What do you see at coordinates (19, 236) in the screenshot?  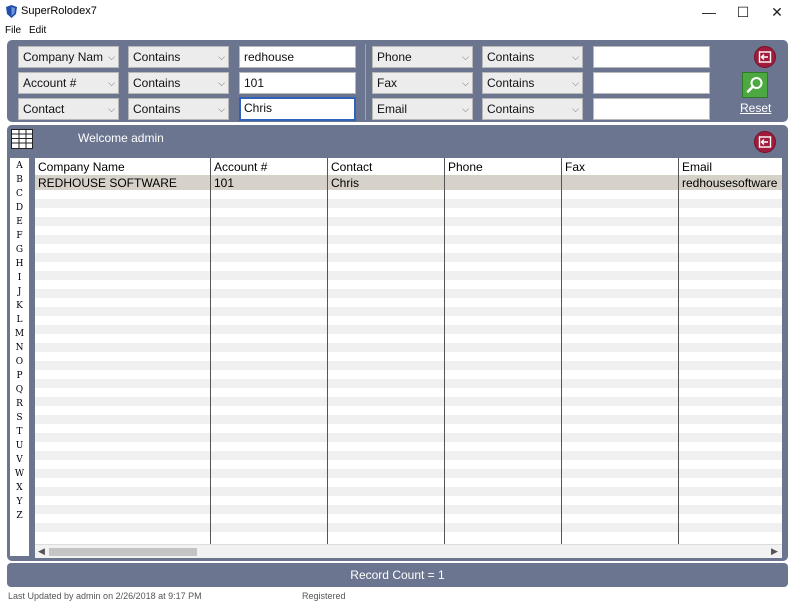 I see `letter-f: F` at bounding box center [19, 236].